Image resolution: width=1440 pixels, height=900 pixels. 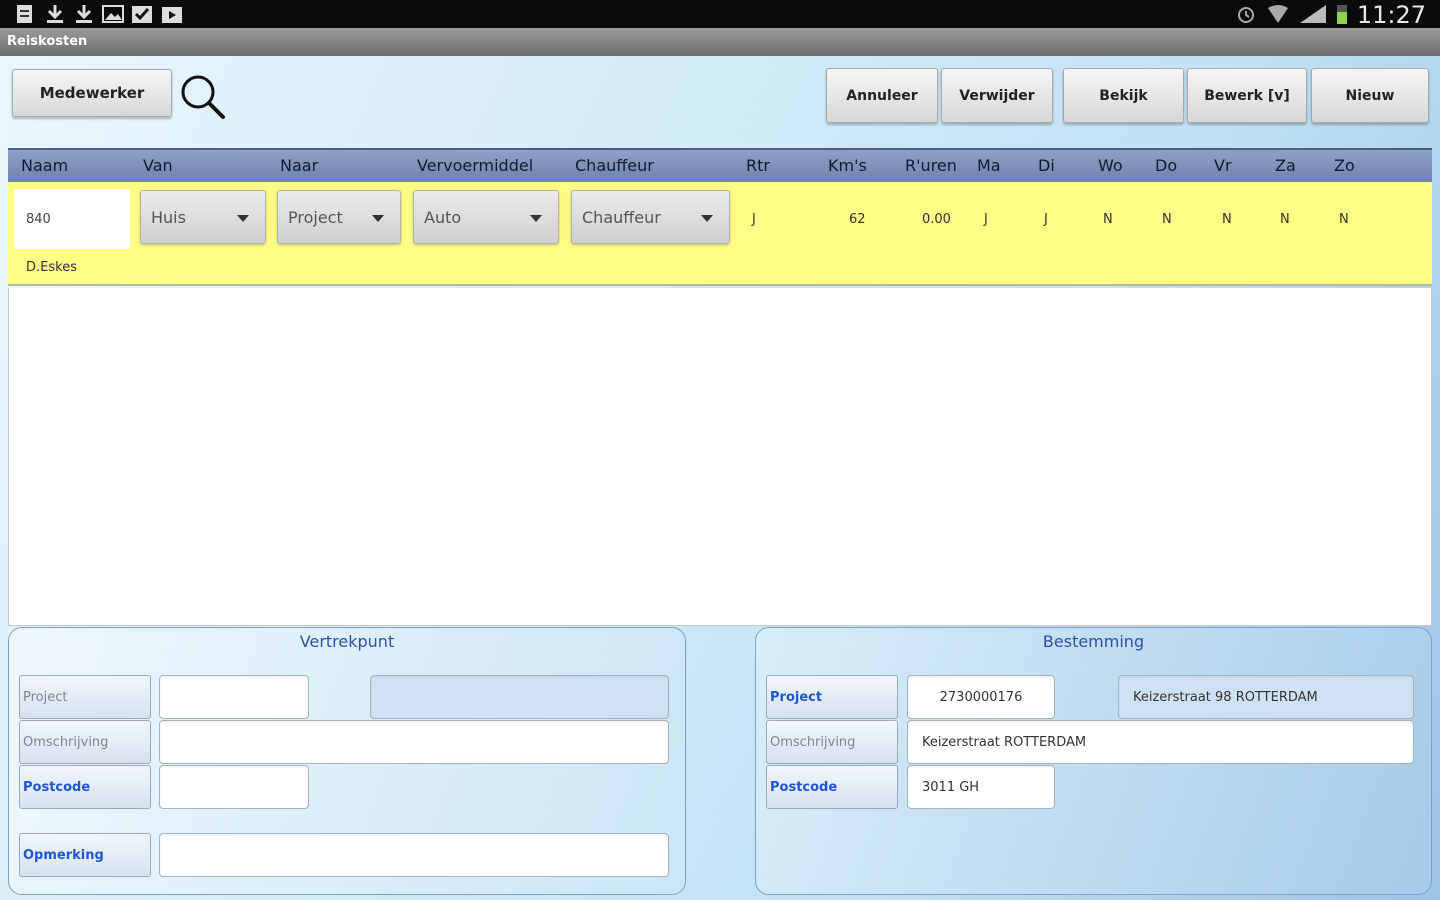 I want to click on col-do: Do, so click(x=1166, y=165).